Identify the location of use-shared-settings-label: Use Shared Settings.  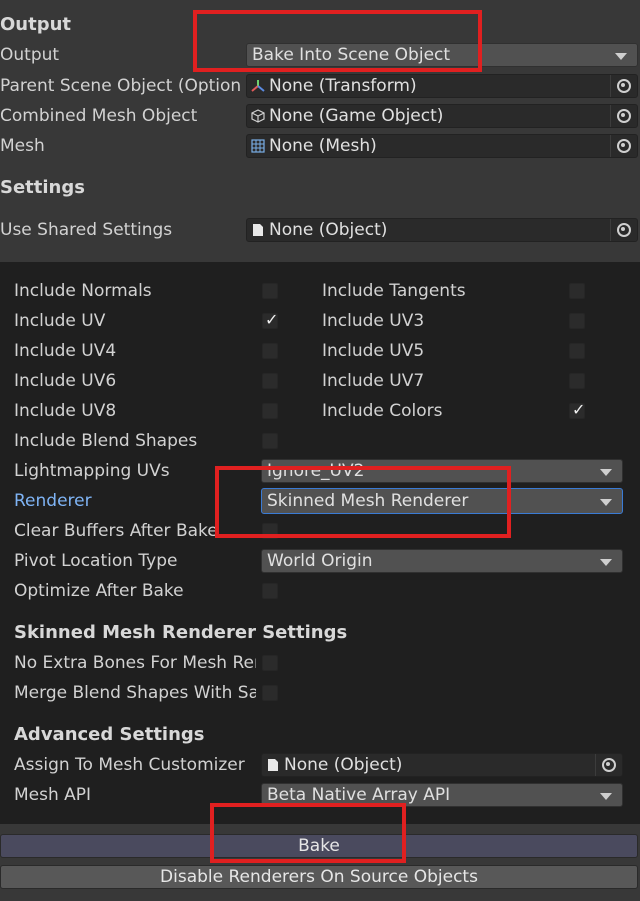
(86, 230).